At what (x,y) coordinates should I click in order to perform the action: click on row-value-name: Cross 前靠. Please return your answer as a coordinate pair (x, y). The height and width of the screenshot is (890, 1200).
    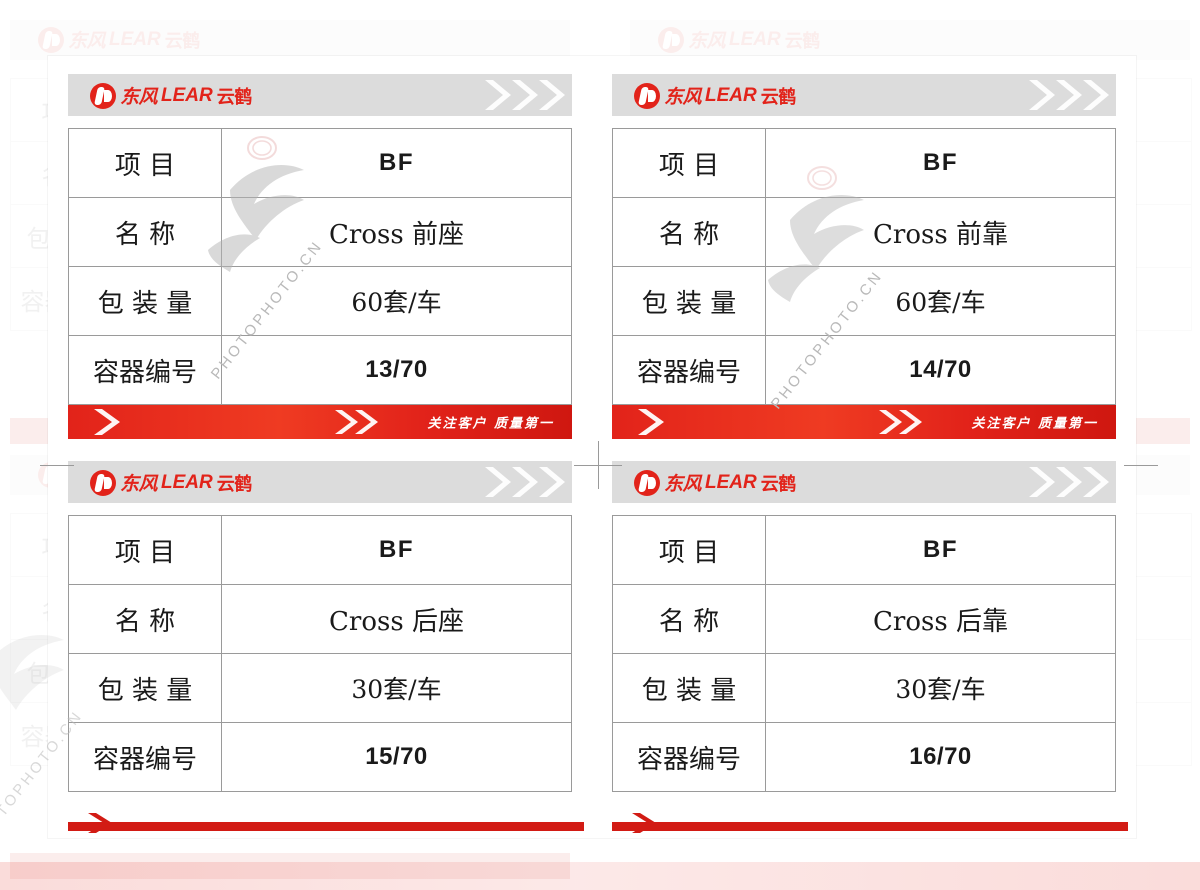
    Looking at the image, I should click on (940, 234).